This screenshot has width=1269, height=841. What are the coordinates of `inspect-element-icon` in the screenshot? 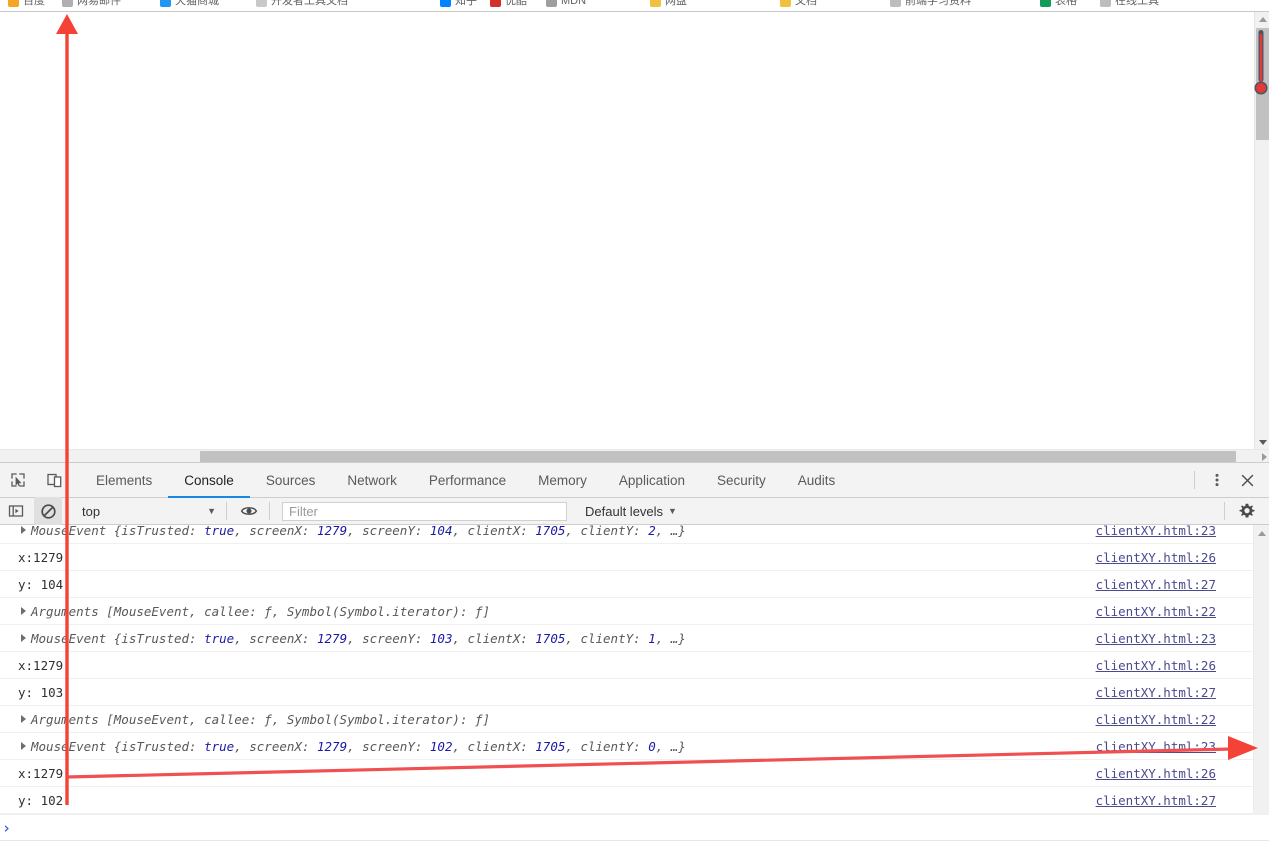 It's located at (18, 480).